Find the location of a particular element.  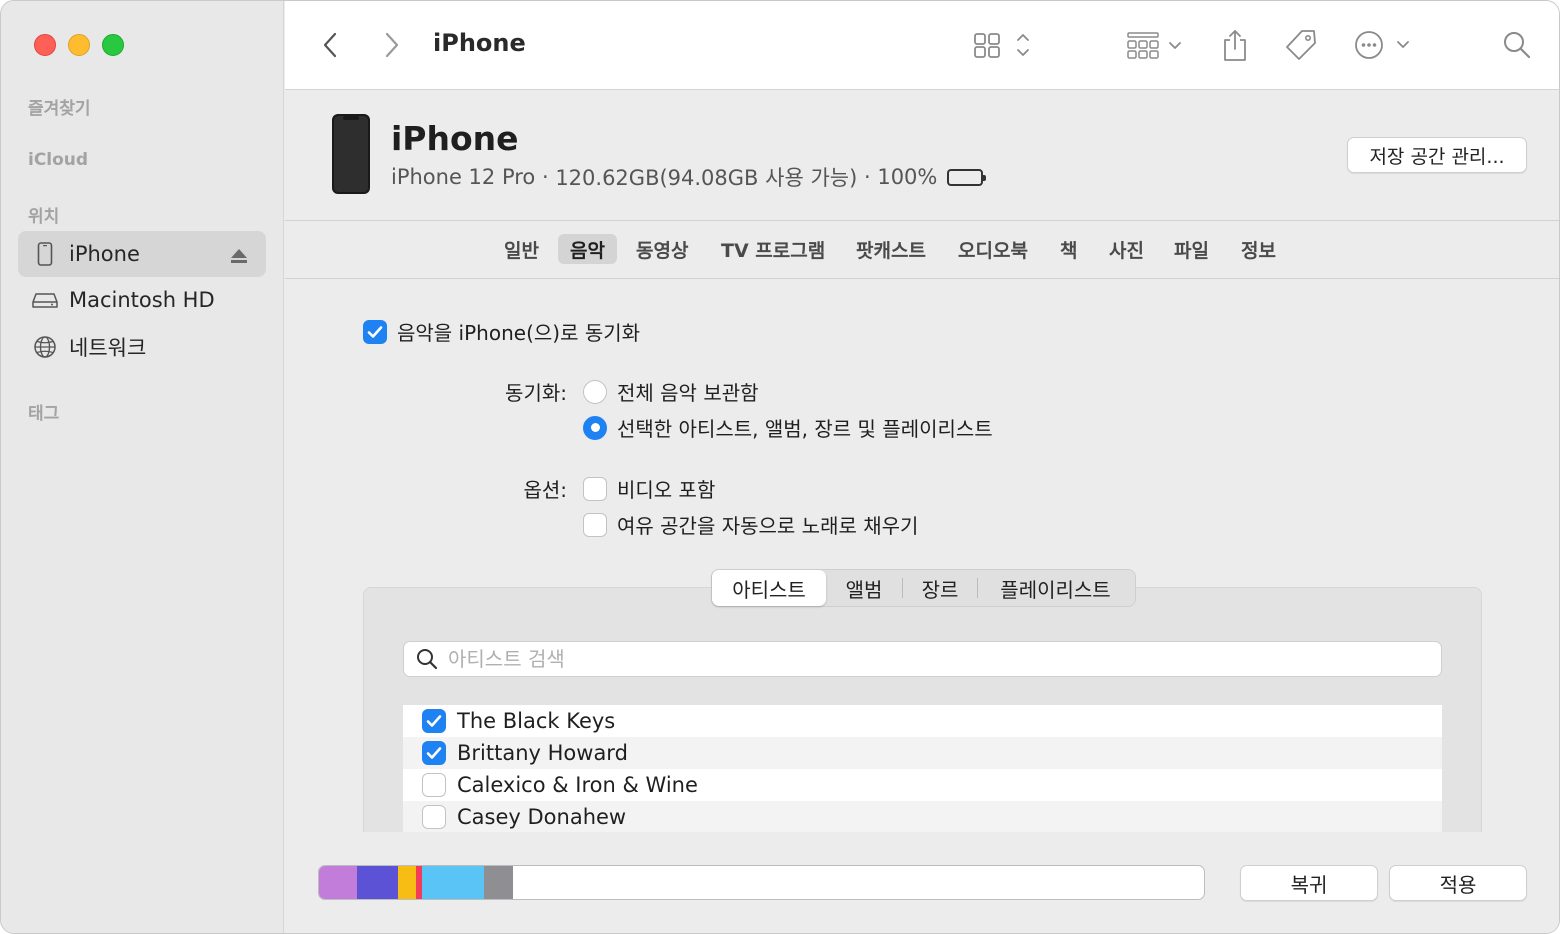

artist-name: Calexico & Iron & Wine is located at coordinates (577, 785).